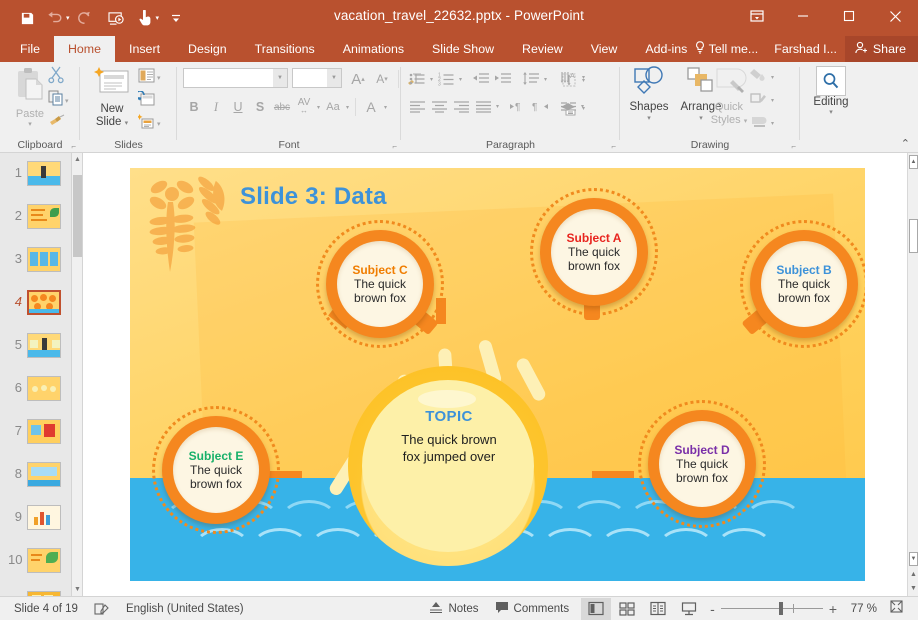 This screenshot has height=620, width=918. What do you see at coordinates (65, 123) in the screenshot?
I see `format-painter-button` at bounding box center [65, 123].